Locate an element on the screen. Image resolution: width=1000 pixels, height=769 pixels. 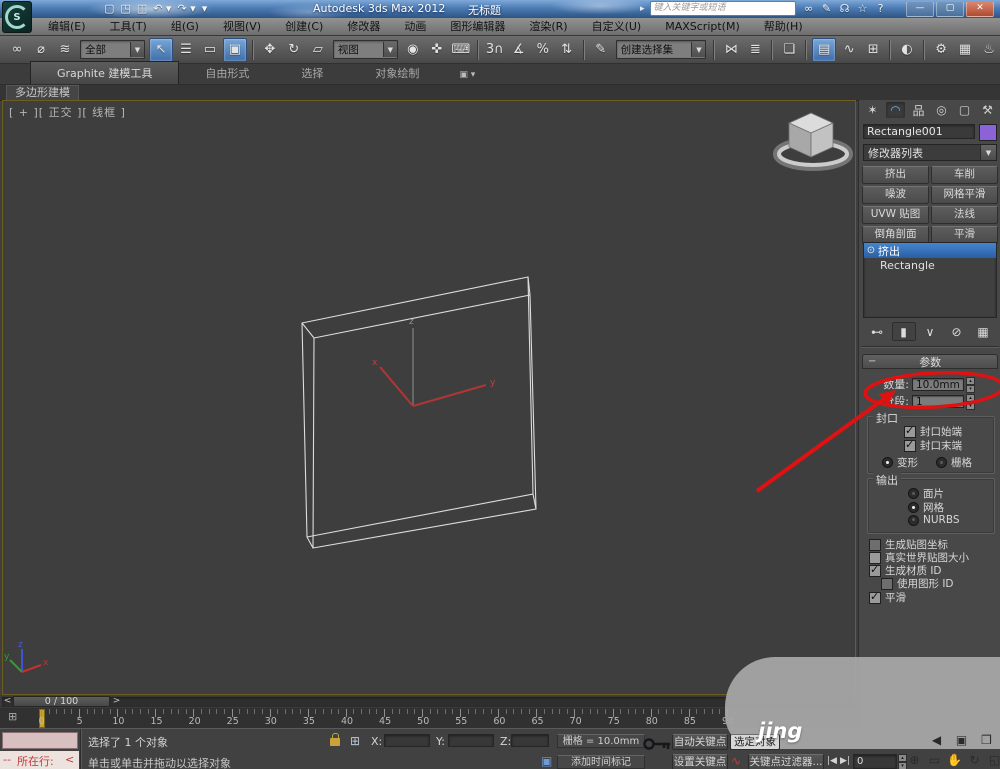
menu-item-9: 渲染(R) is located at coordinates (548, 26).